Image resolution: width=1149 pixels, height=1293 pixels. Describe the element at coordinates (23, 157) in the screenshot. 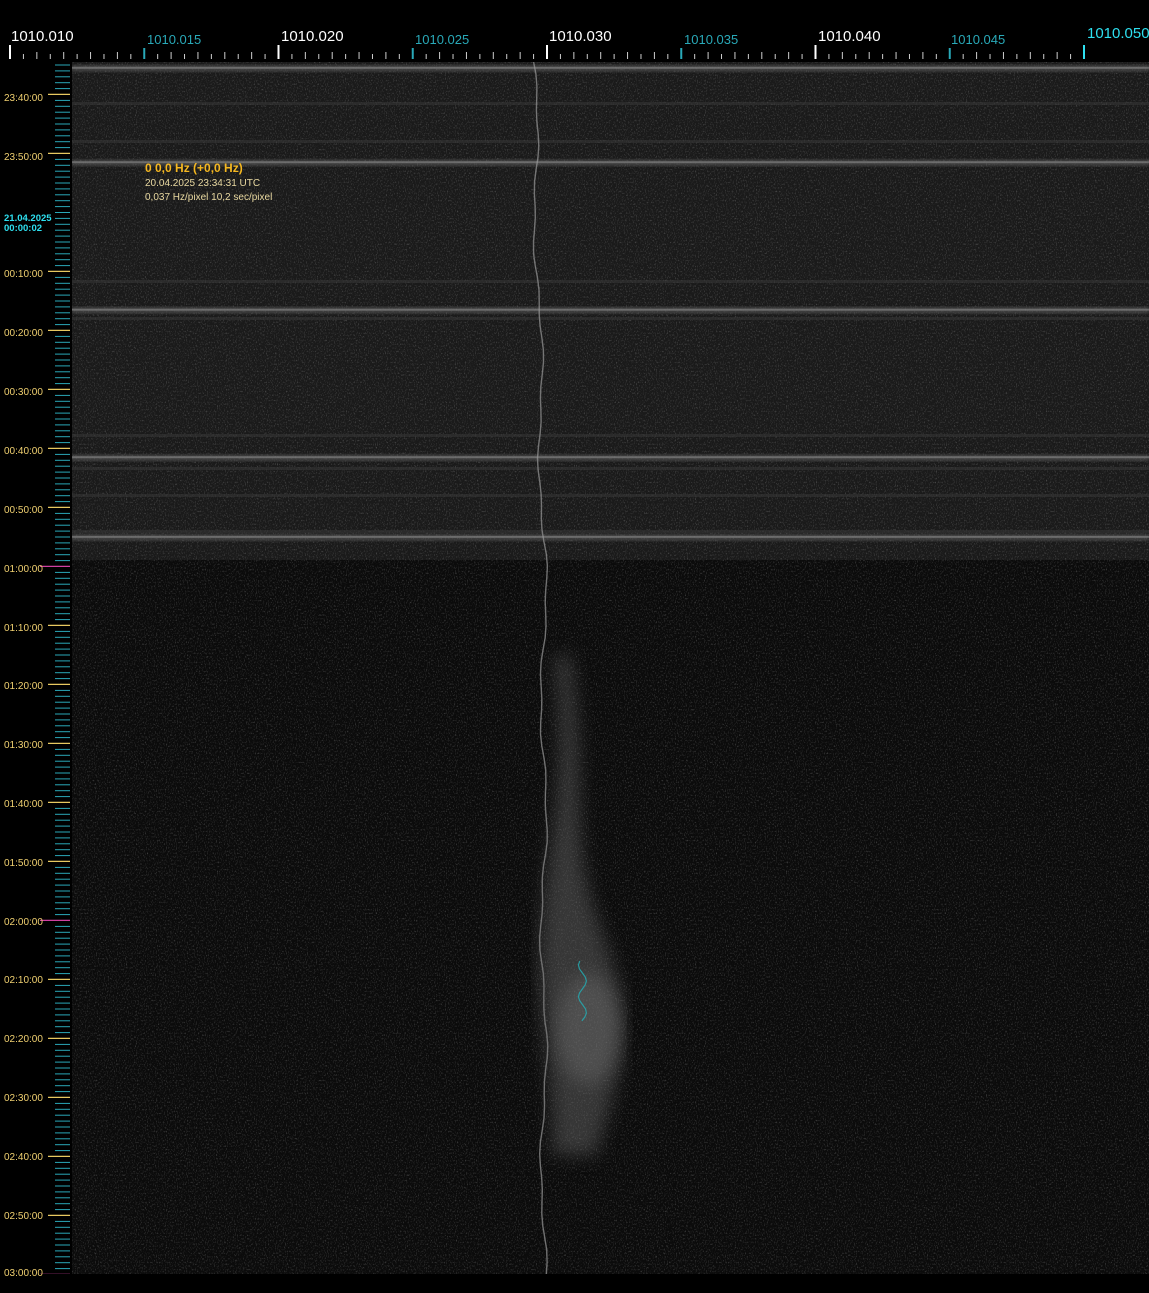

I see `time-label: 23:50:00` at that location.